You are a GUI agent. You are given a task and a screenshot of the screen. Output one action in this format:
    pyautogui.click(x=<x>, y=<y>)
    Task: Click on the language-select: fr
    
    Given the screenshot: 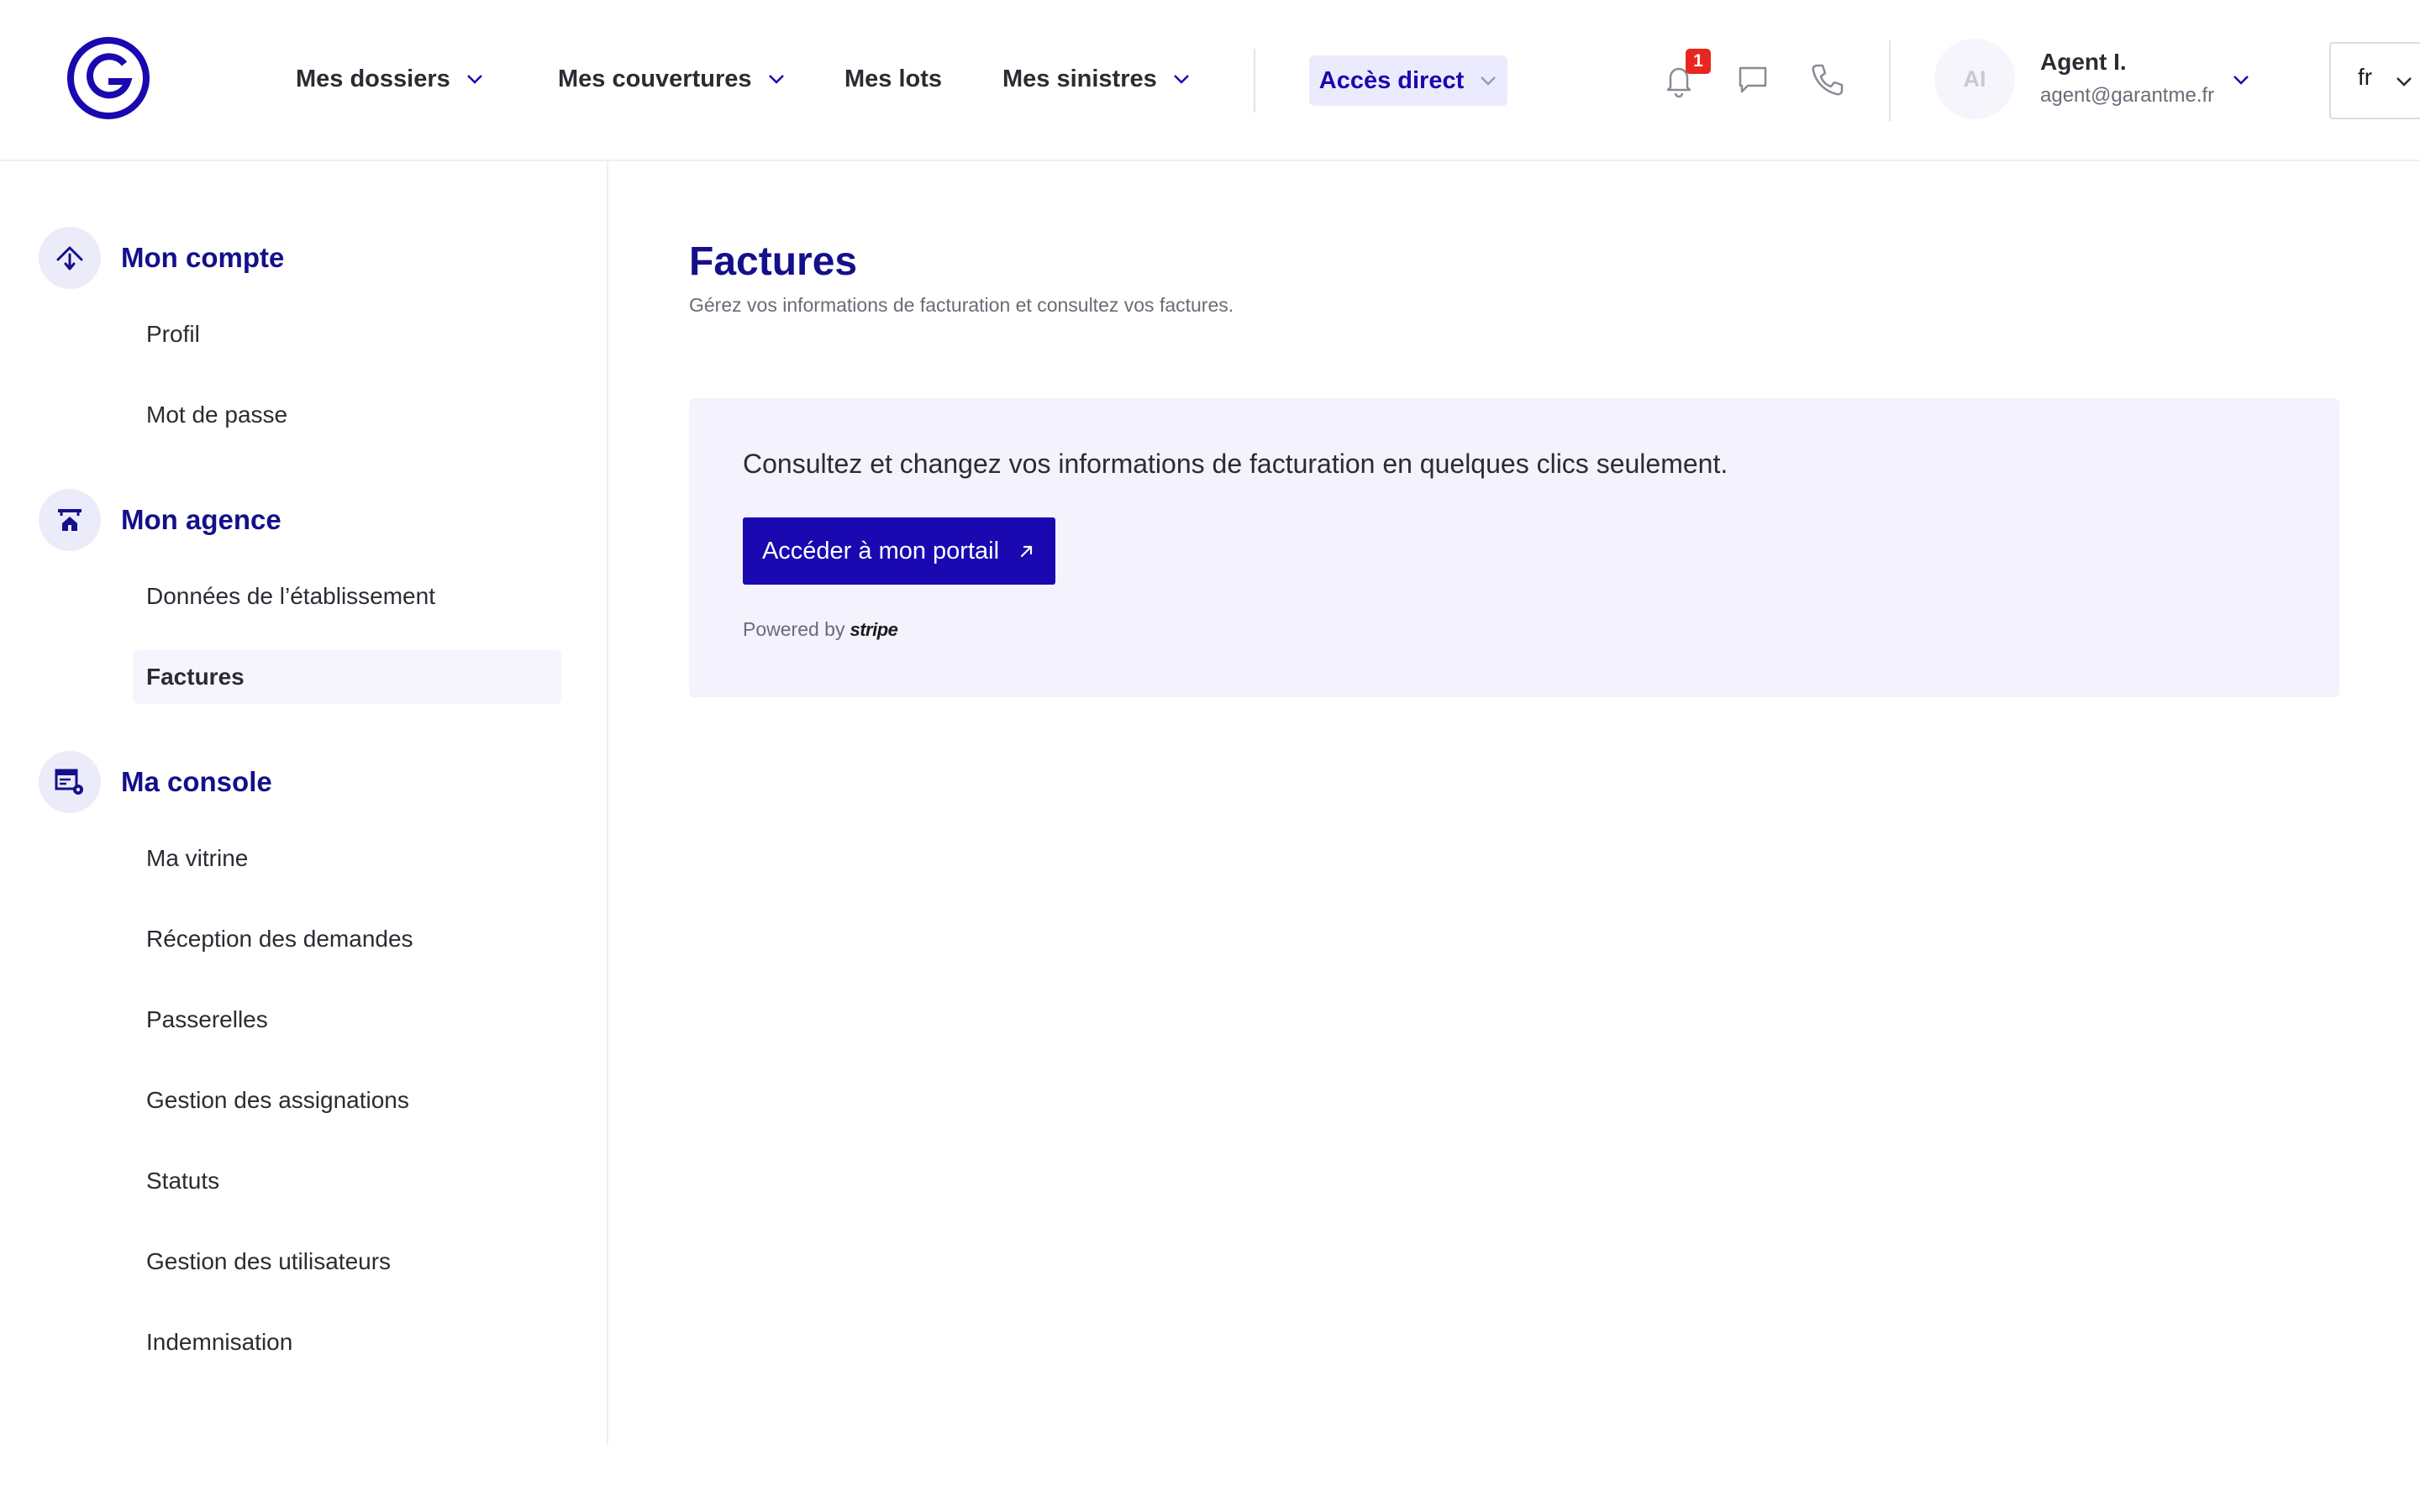 What is the action you would take?
    pyautogui.click(x=2374, y=80)
    